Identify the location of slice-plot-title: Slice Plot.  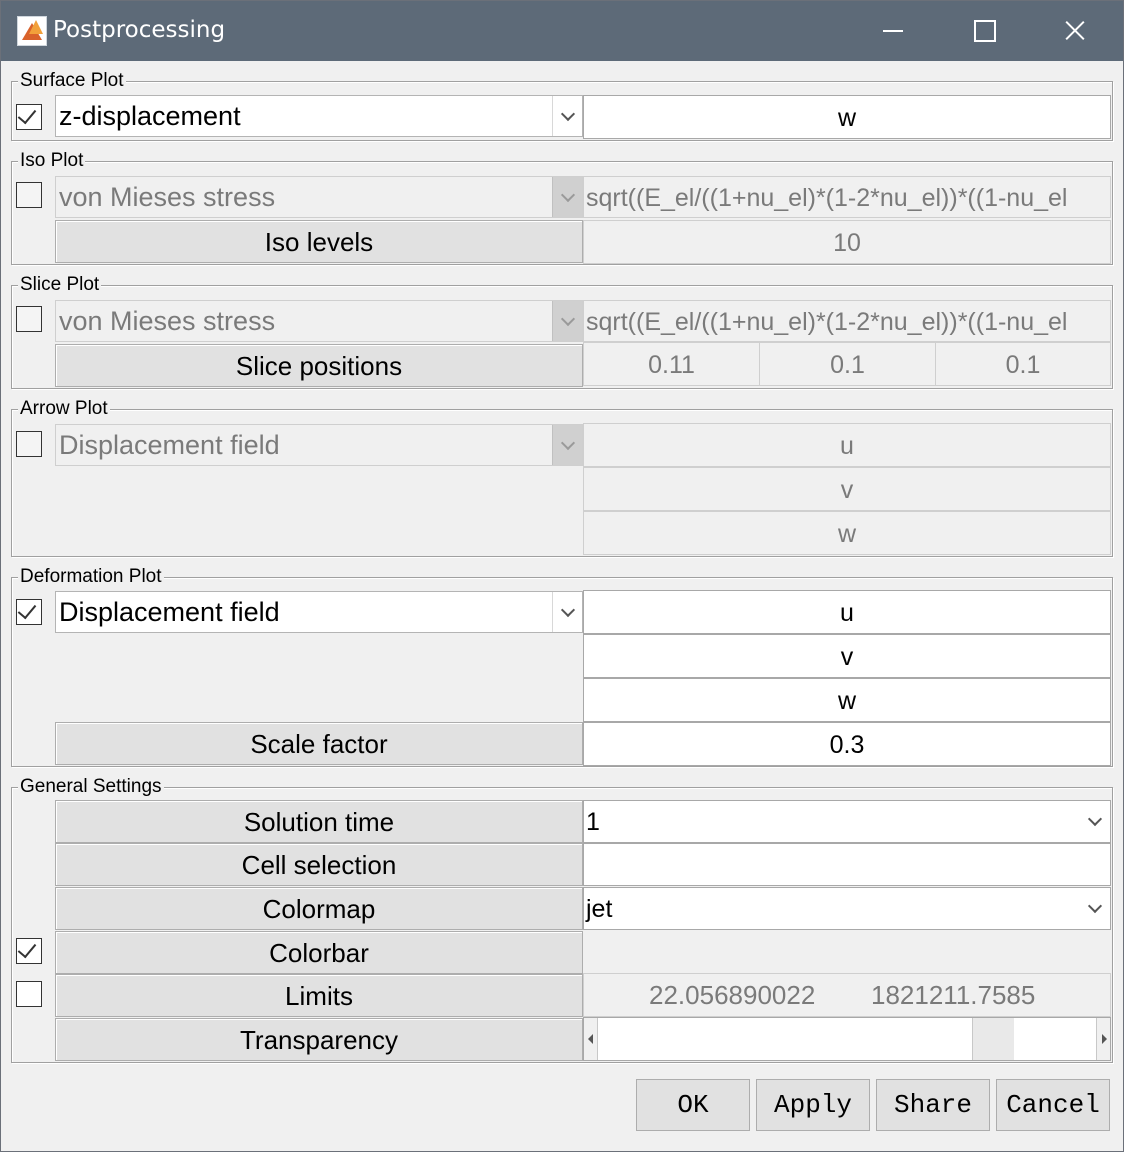
(60, 285).